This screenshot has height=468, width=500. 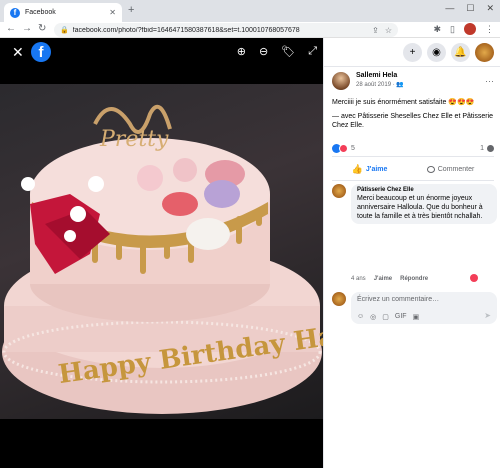 I want to click on gif-icon: GIF, so click(x=401, y=317).